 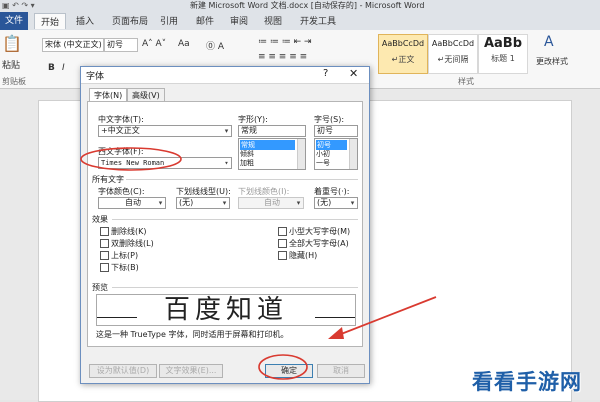 What do you see at coordinates (282, 255) in the screenshot?
I see `hidden-checkbox` at bounding box center [282, 255].